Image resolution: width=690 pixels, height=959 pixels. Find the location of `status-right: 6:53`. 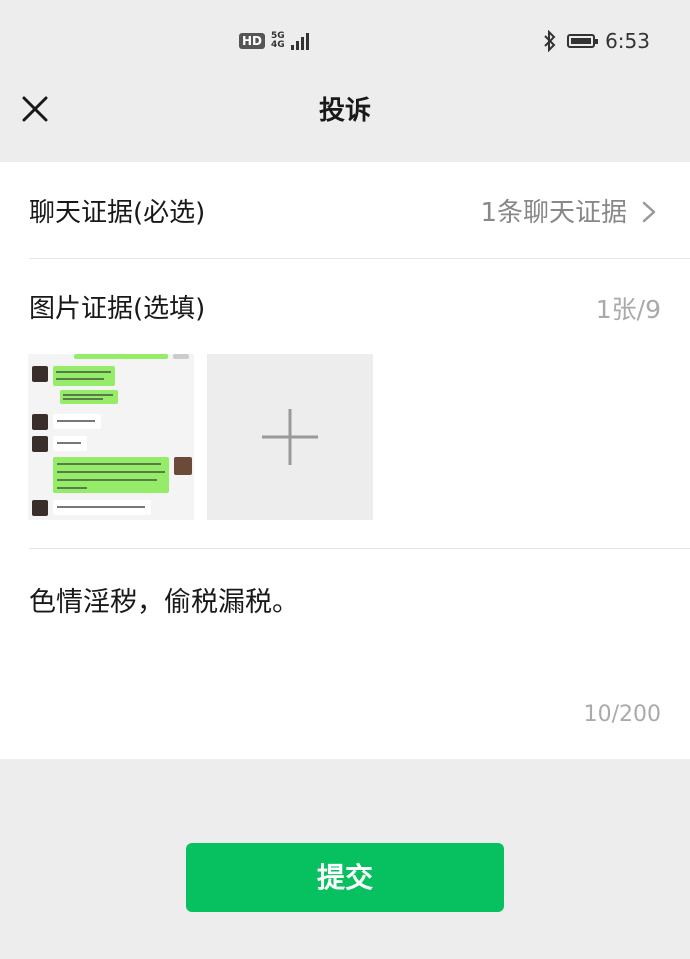

status-right: 6:53 is located at coordinates (596, 41).